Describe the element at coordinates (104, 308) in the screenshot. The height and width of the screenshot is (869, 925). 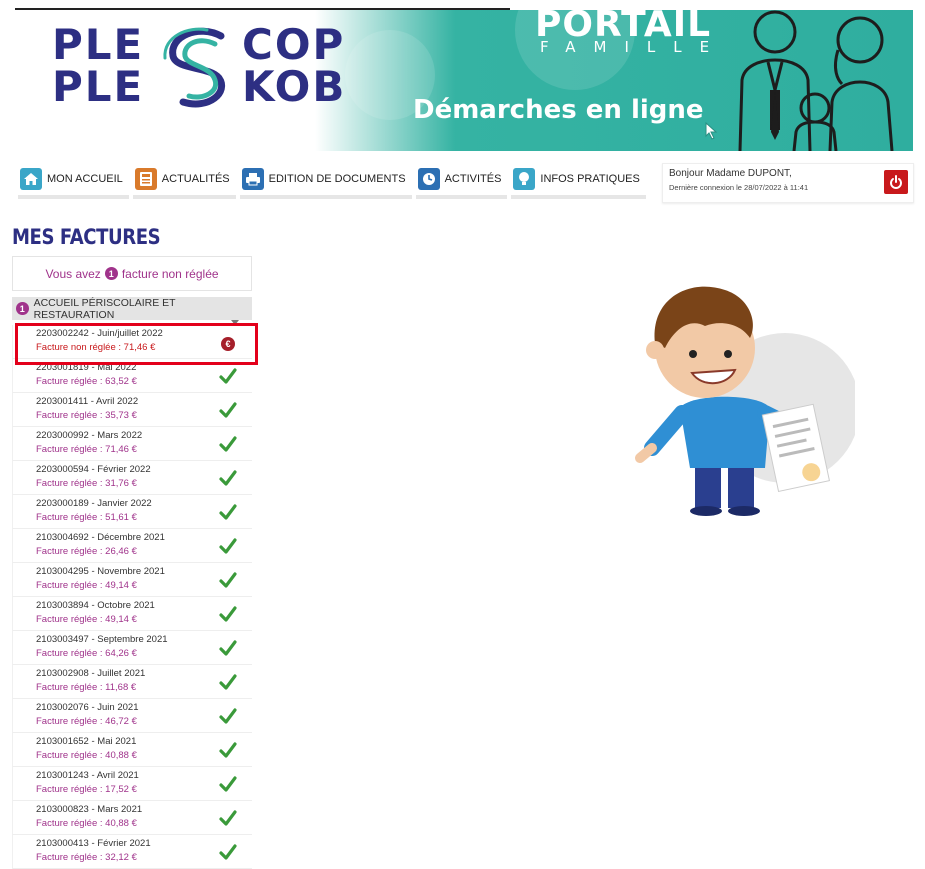
I see `section-label: ACCUEIL PÉRISCOLAIRE ET RESTAURATION` at that location.